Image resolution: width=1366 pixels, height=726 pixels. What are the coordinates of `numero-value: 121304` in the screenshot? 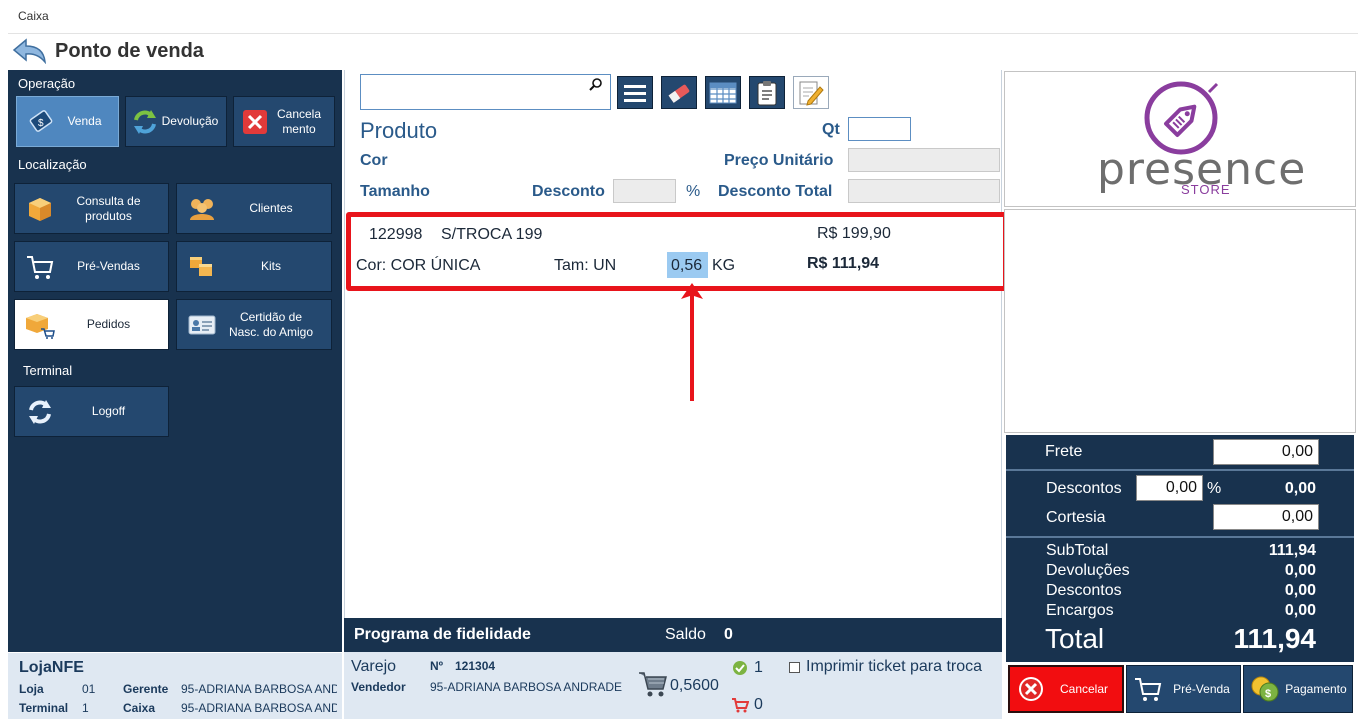 It's located at (475, 666).